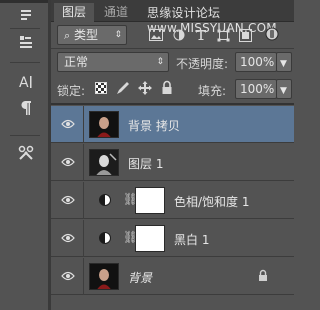 Image resolution: width=320 pixels, height=310 pixels. I want to click on paragraph-panel-icon, so click(26, 108).